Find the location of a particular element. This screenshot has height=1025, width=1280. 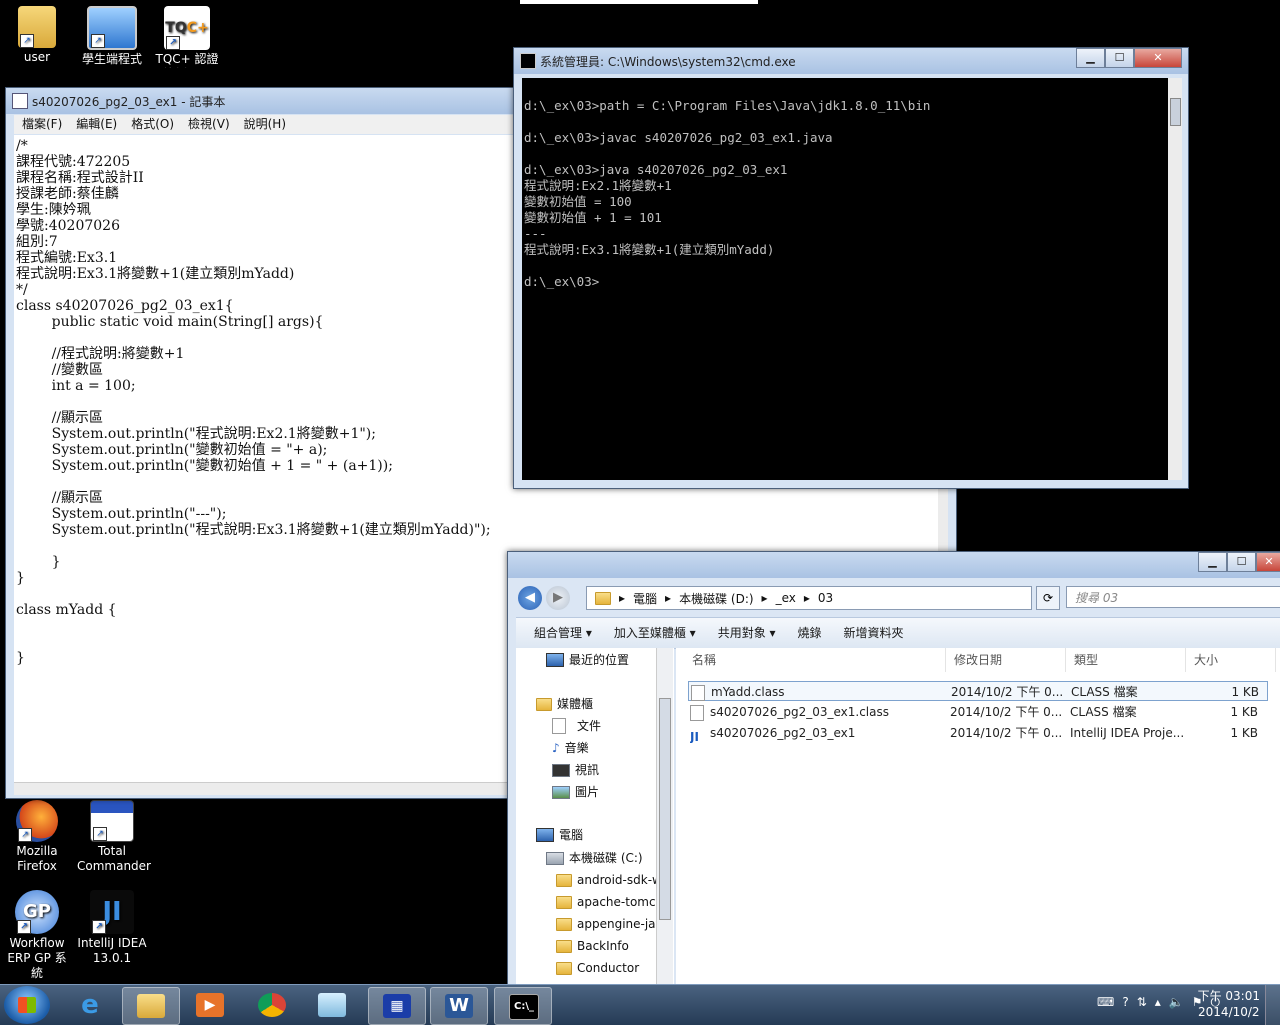

forward-button: ▶ is located at coordinates (558, 598).